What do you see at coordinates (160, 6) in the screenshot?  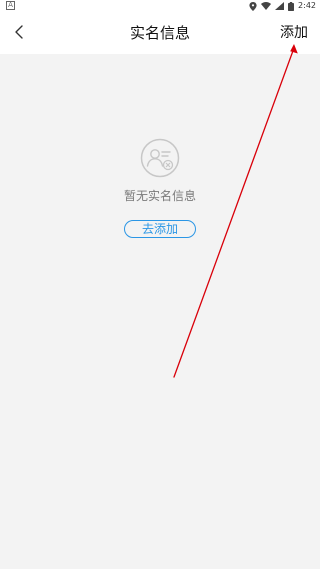 I see `status-bar: A 2:42` at bounding box center [160, 6].